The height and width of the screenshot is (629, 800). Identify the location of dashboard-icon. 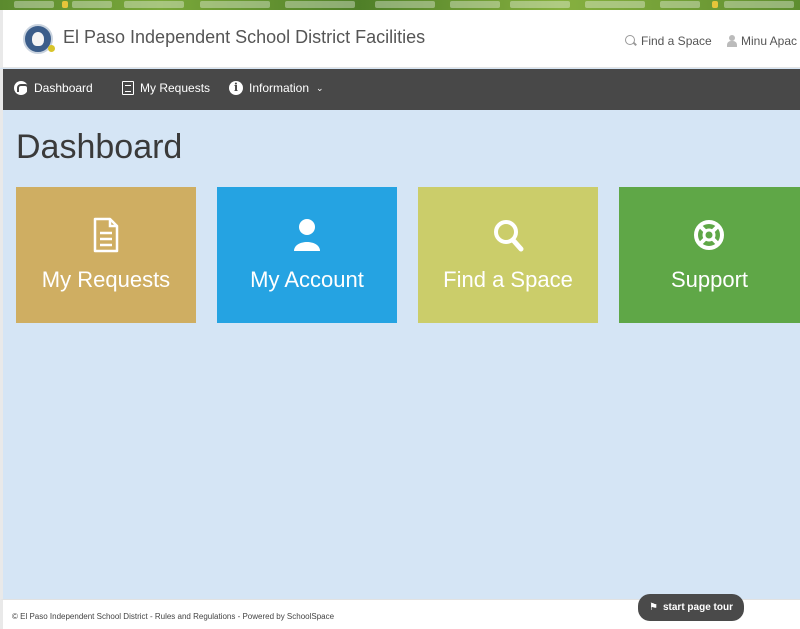
(21, 88).